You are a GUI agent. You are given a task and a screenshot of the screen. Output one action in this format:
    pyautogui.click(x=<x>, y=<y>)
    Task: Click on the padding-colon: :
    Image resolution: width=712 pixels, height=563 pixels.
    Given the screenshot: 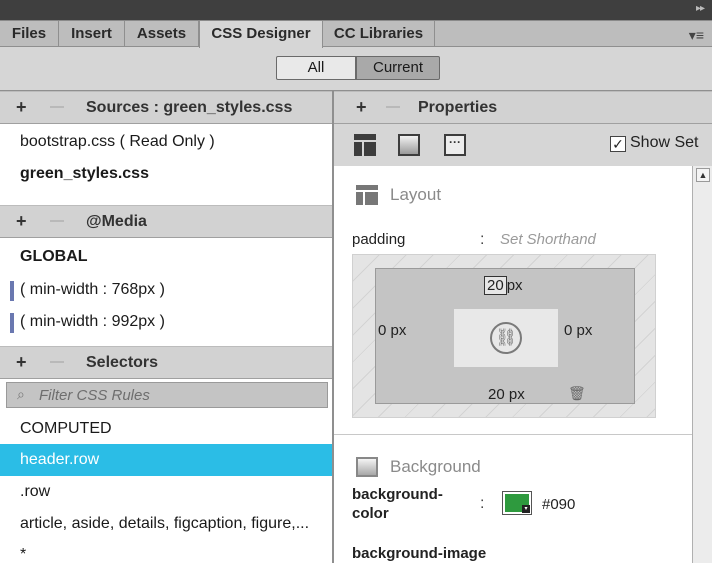 What is the action you would take?
    pyautogui.click(x=482, y=239)
    